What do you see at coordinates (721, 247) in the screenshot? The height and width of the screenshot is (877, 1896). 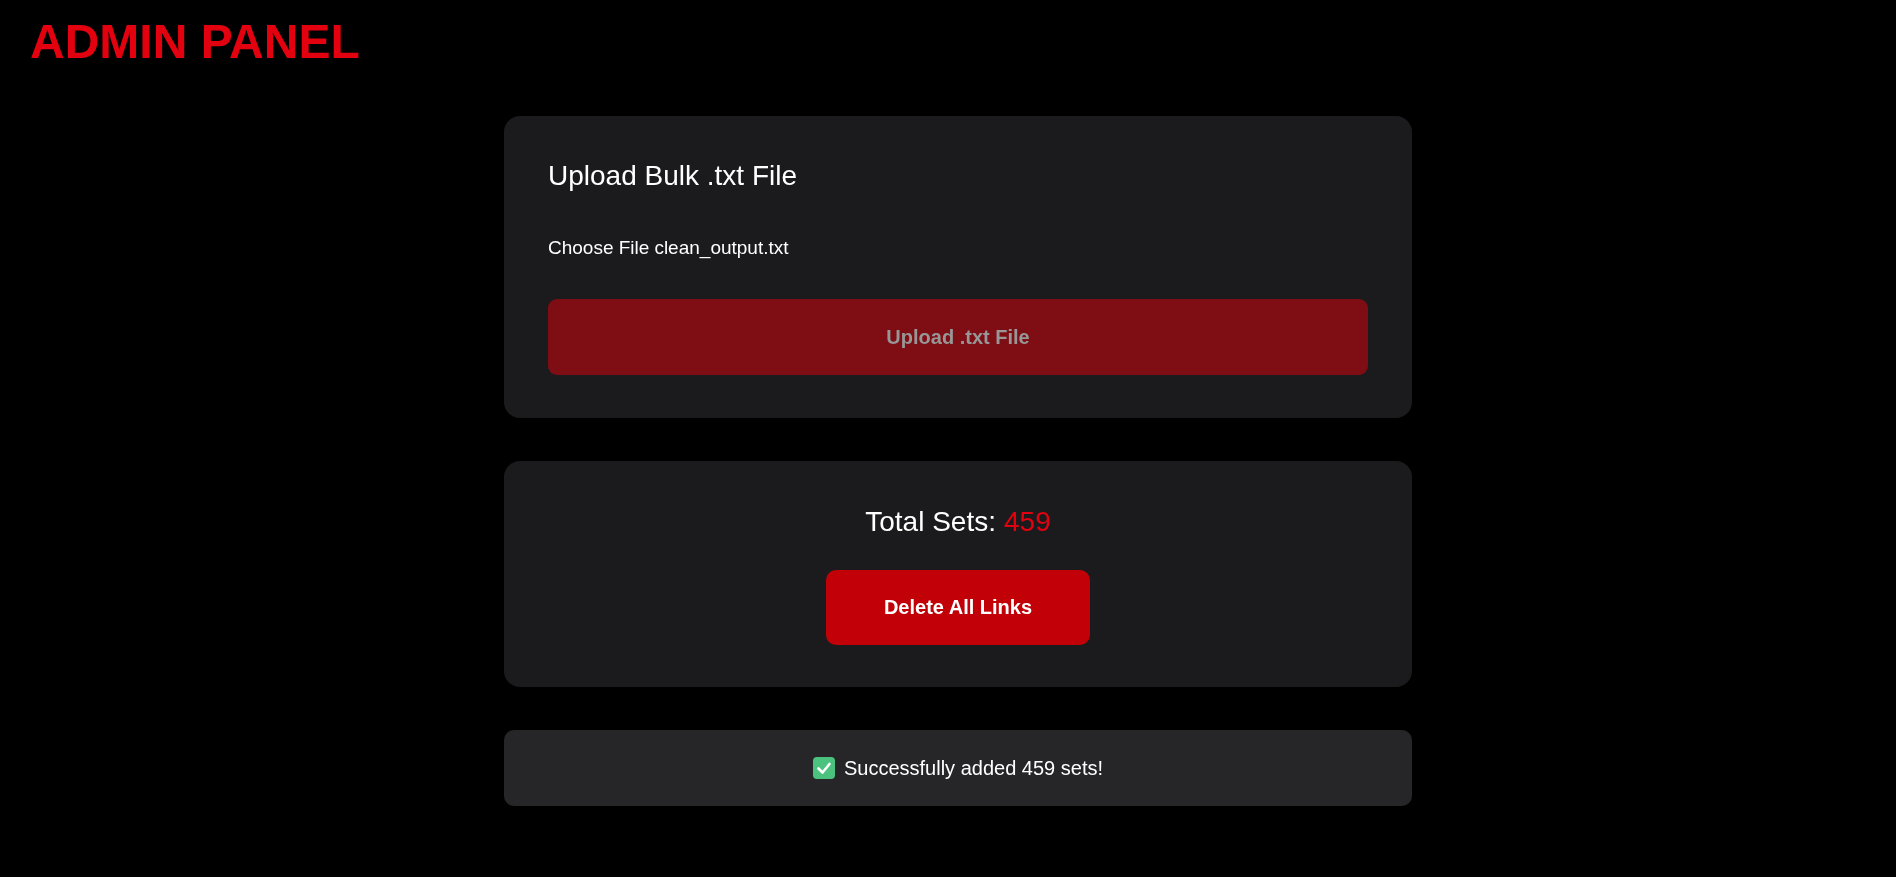 I see `file-name: clean_output.txt` at bounding box center [721, 247].